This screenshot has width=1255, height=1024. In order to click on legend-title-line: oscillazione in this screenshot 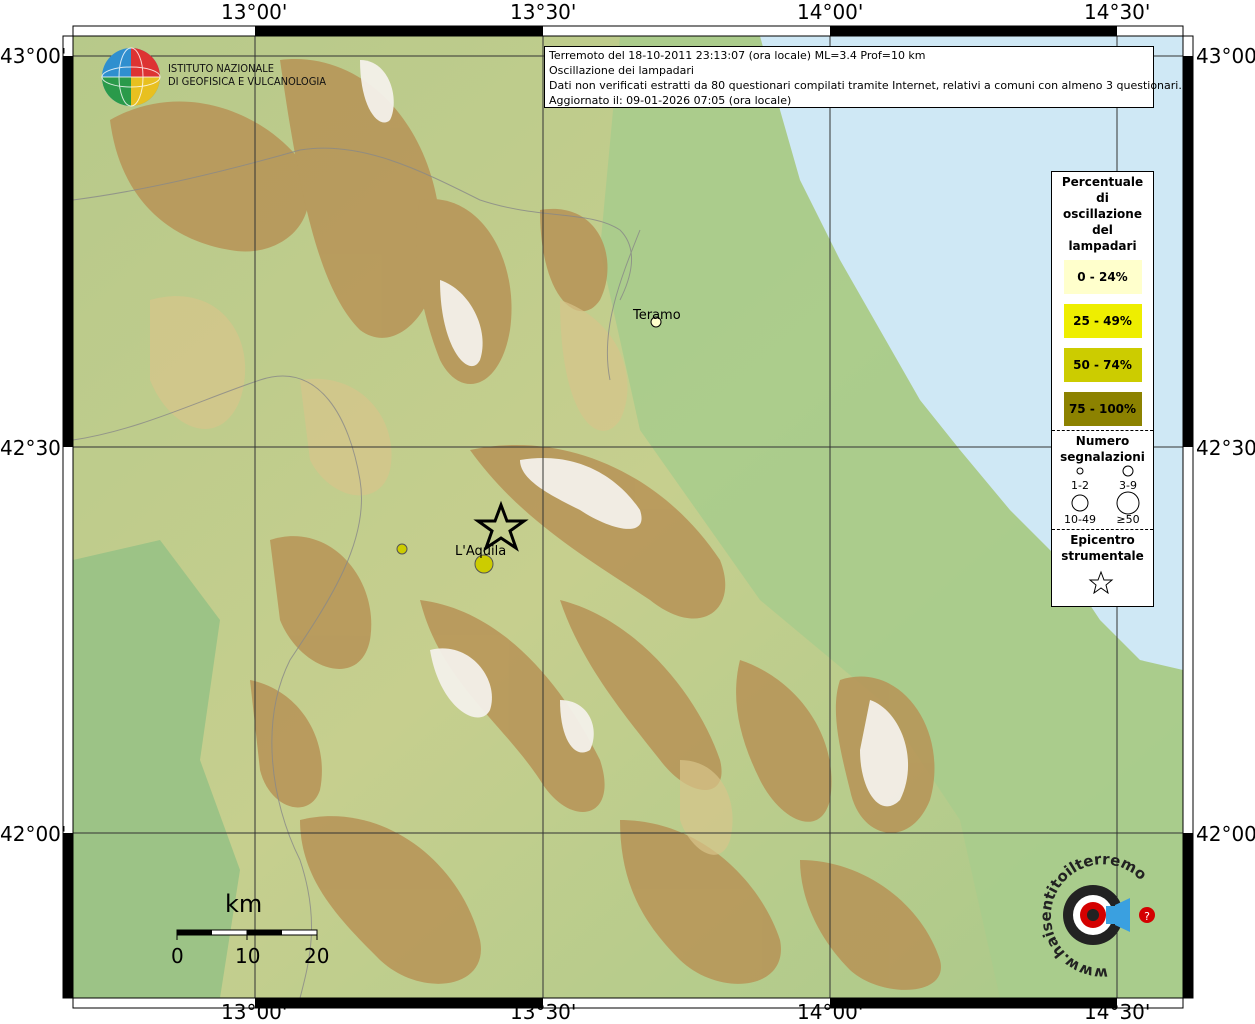, I will do `click(1102, 214)`.